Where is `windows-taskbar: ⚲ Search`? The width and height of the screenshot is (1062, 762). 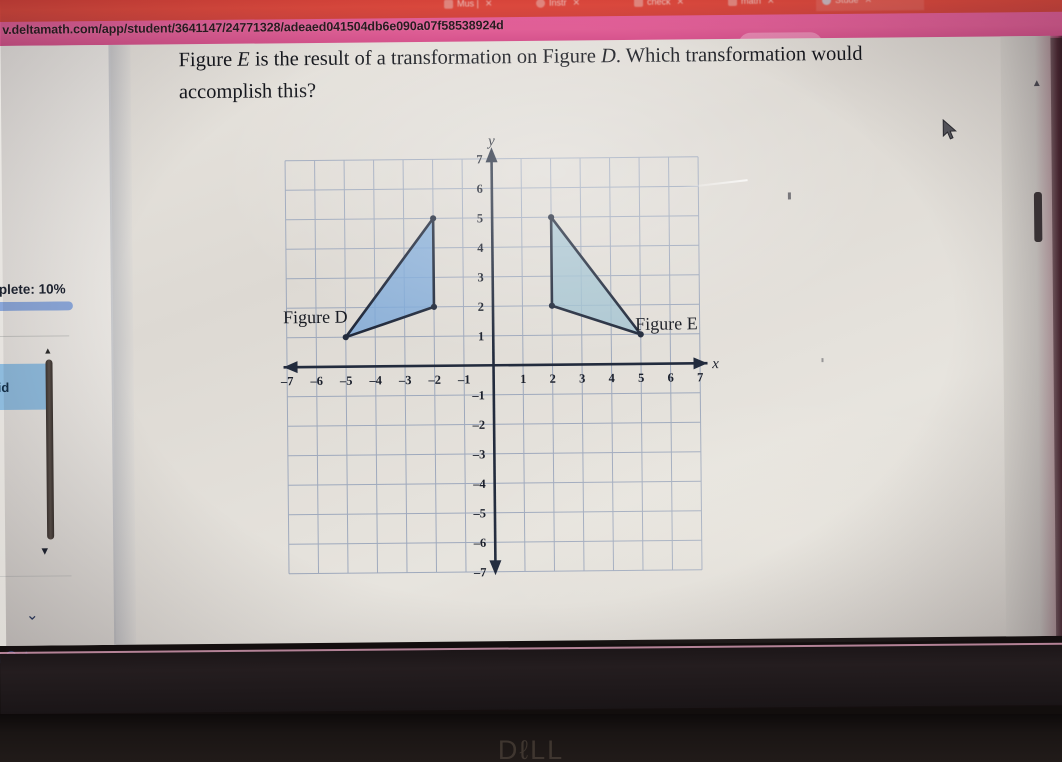 windows-taskbar: ⚲ Search is located at coordinates (531, 679).